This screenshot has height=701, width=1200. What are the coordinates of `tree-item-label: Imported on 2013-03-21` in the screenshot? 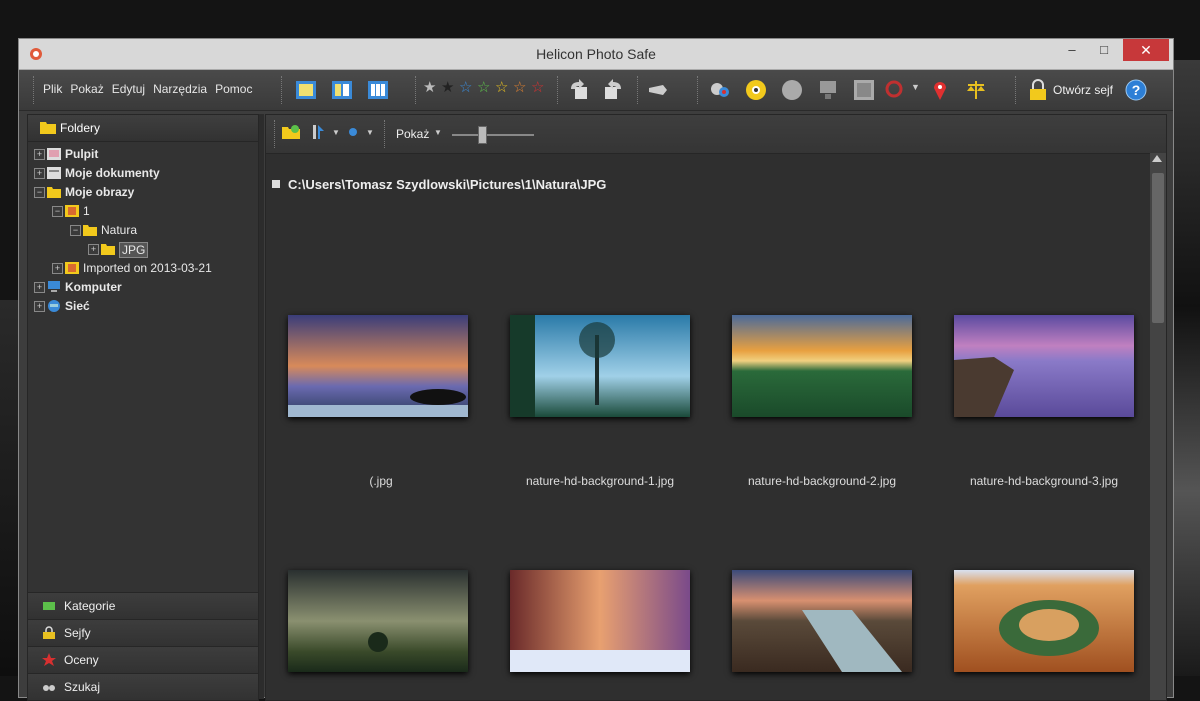 It's located at (147, 268).